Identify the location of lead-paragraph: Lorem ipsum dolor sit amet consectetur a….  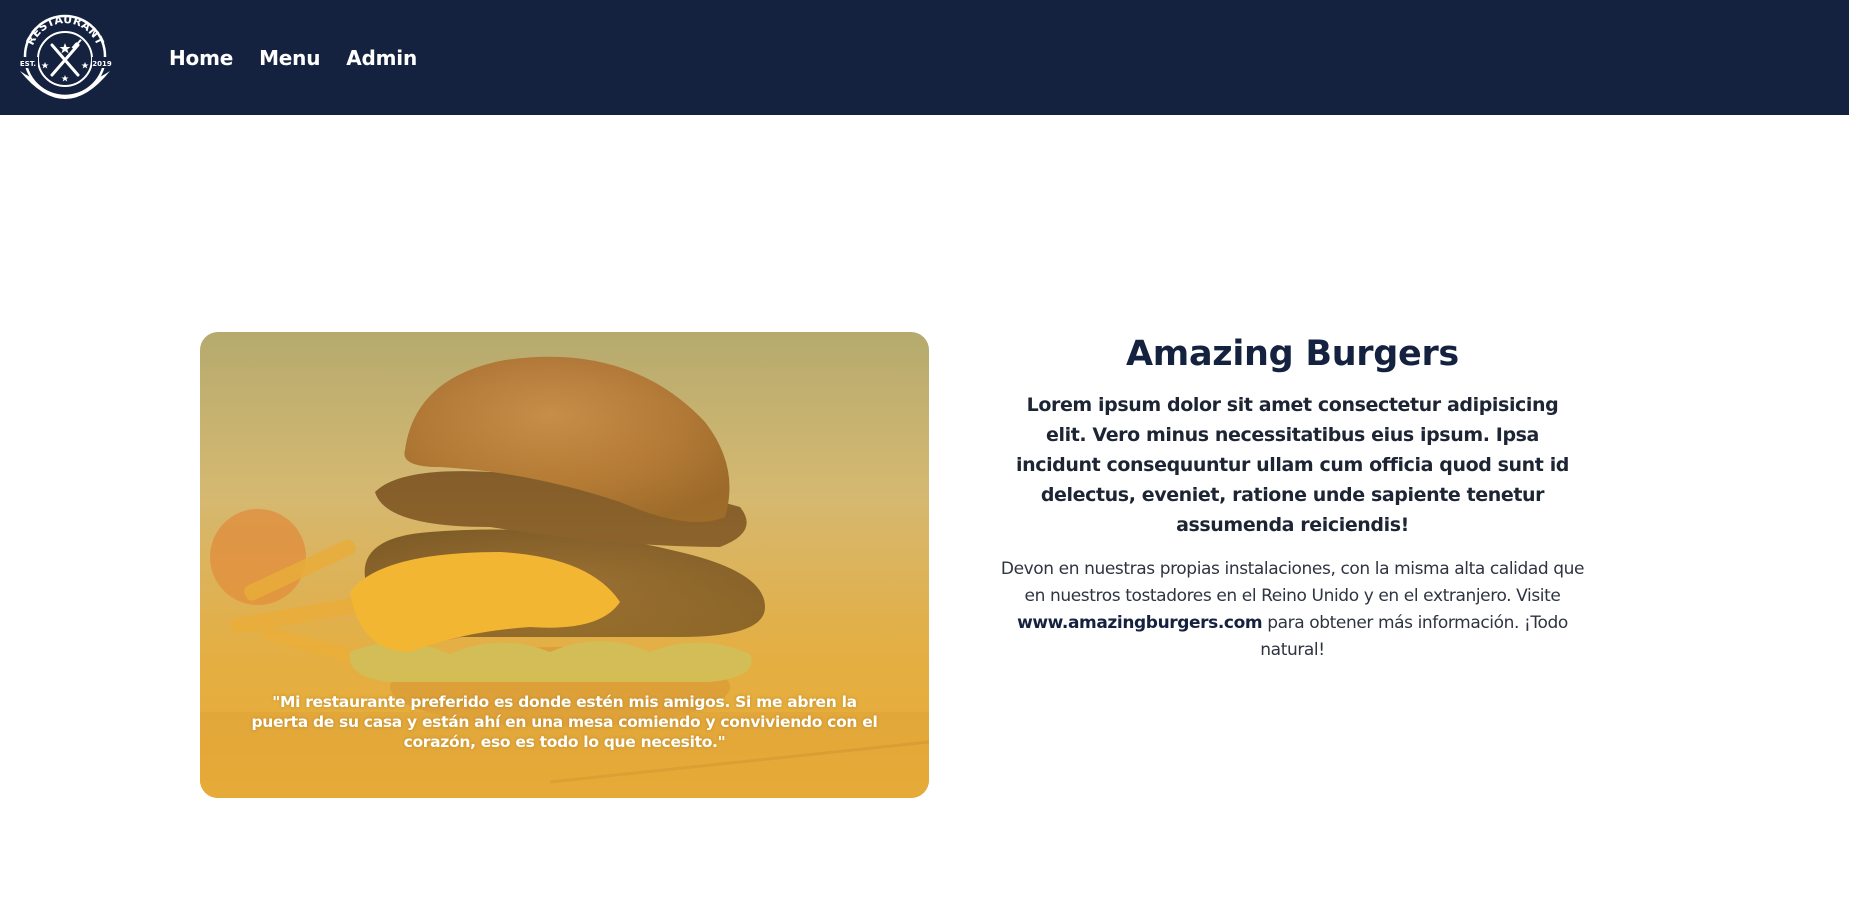
(1292, 465).